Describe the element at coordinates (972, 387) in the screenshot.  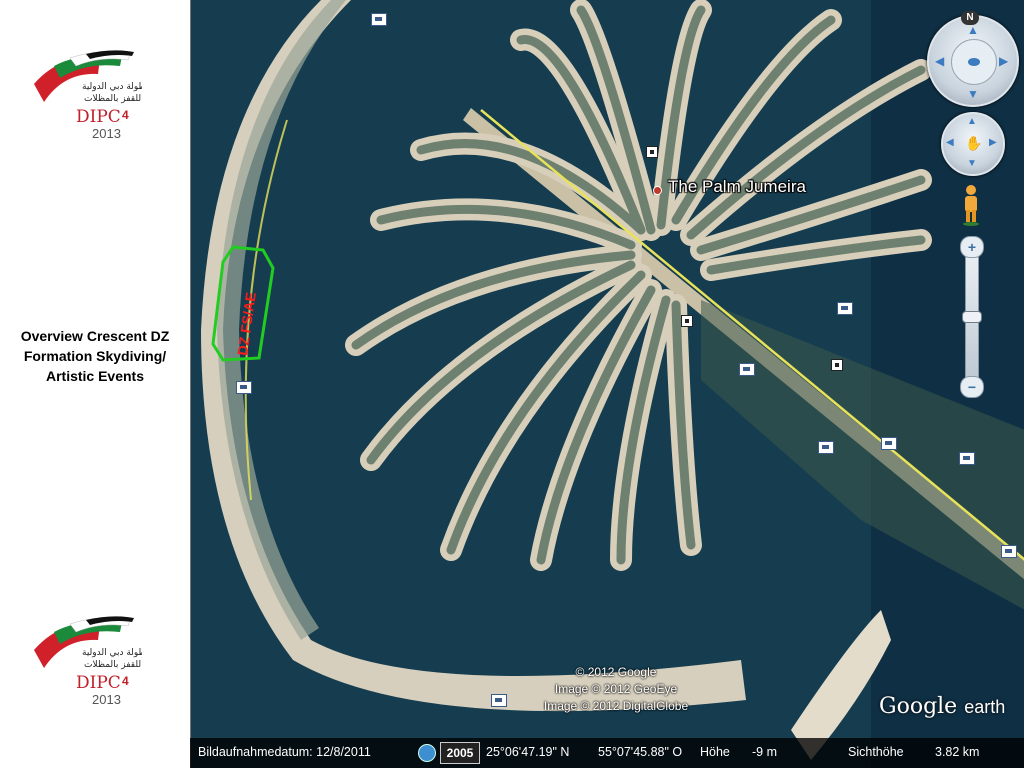
I see `zoom-out-button: −` at that location.